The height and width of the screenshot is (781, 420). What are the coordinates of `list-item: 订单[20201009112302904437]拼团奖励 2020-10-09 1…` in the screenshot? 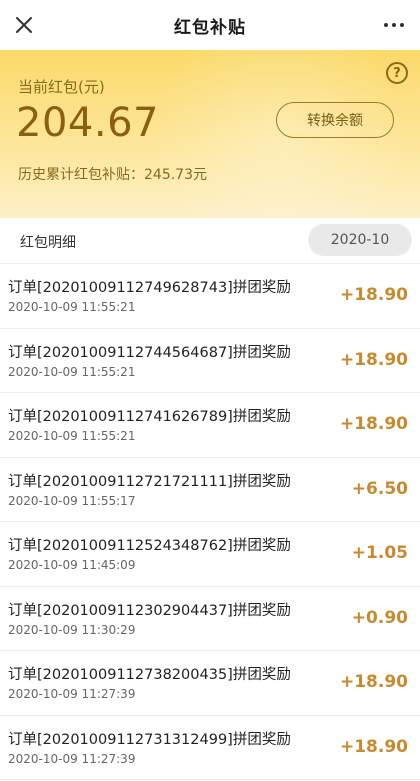 It's located at (210, 618).